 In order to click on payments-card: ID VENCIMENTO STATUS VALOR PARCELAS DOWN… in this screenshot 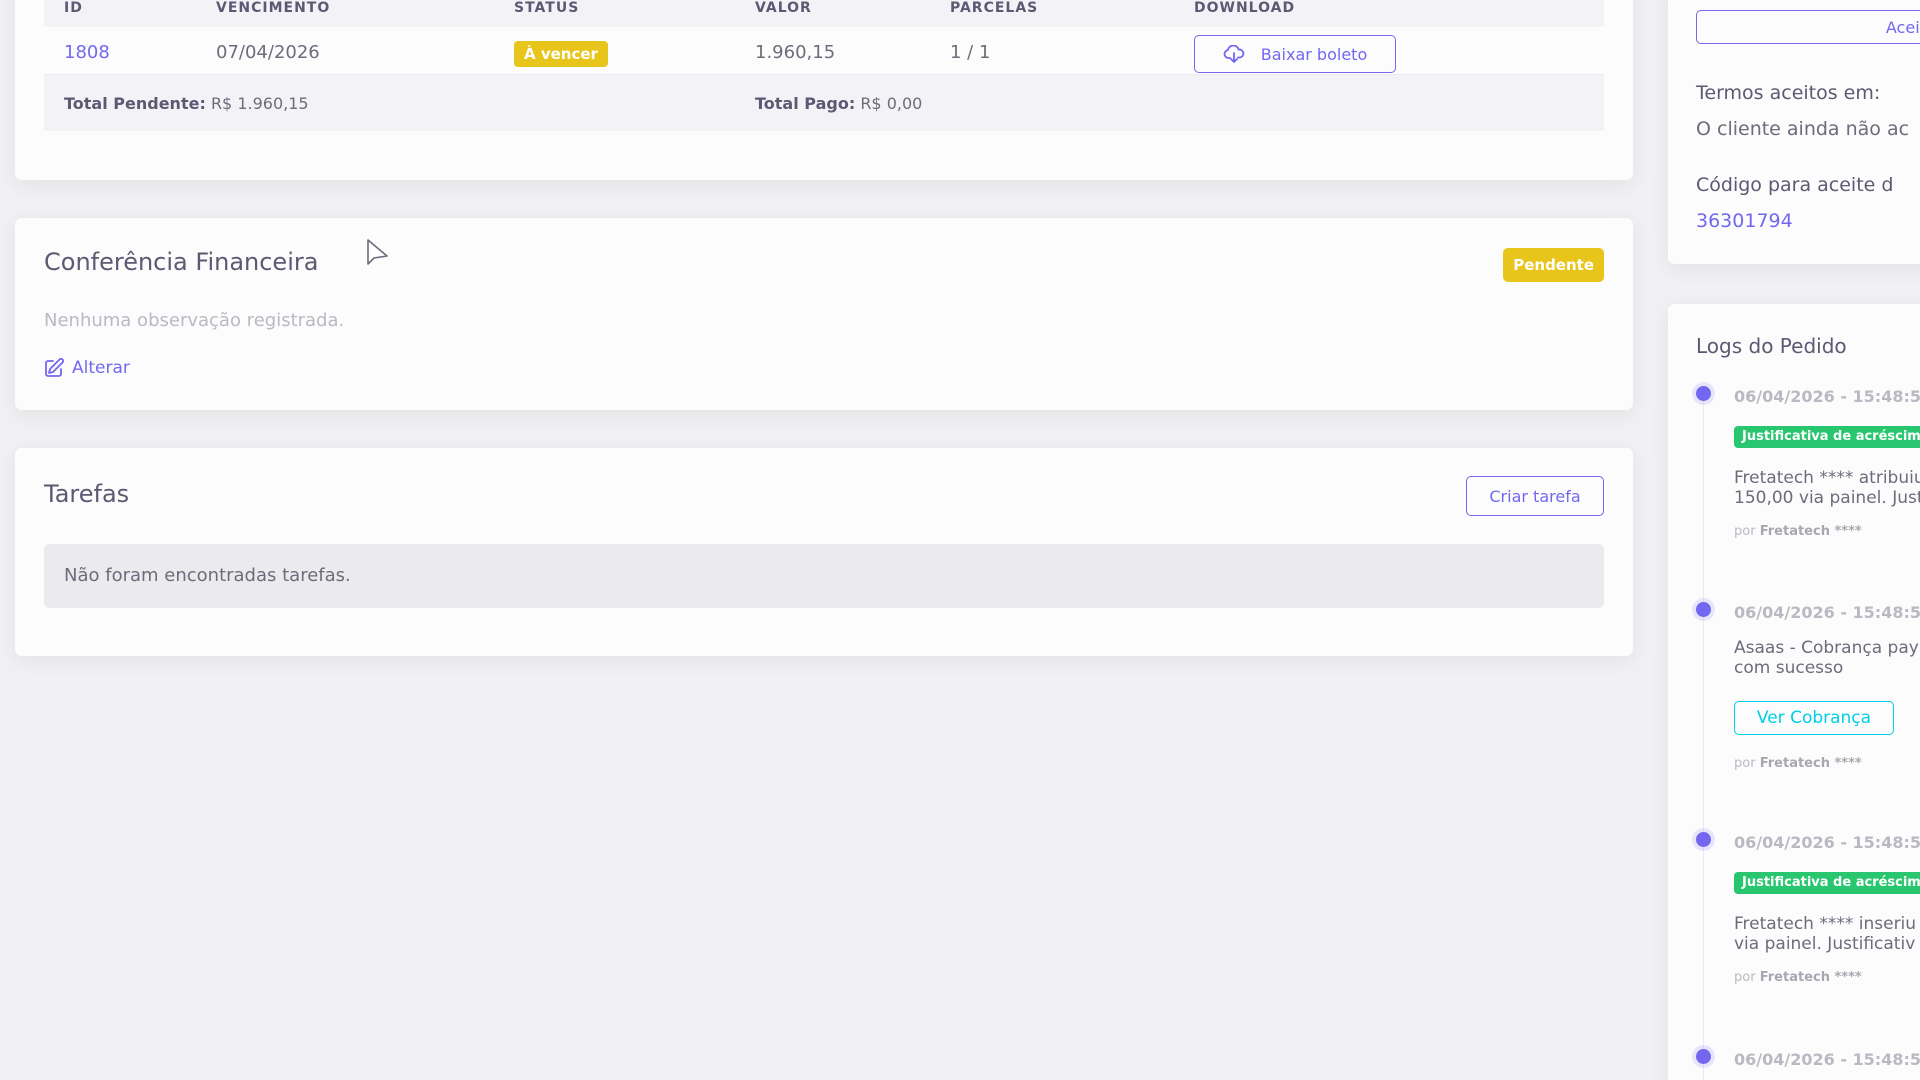, I will do `click(824, 90)`.